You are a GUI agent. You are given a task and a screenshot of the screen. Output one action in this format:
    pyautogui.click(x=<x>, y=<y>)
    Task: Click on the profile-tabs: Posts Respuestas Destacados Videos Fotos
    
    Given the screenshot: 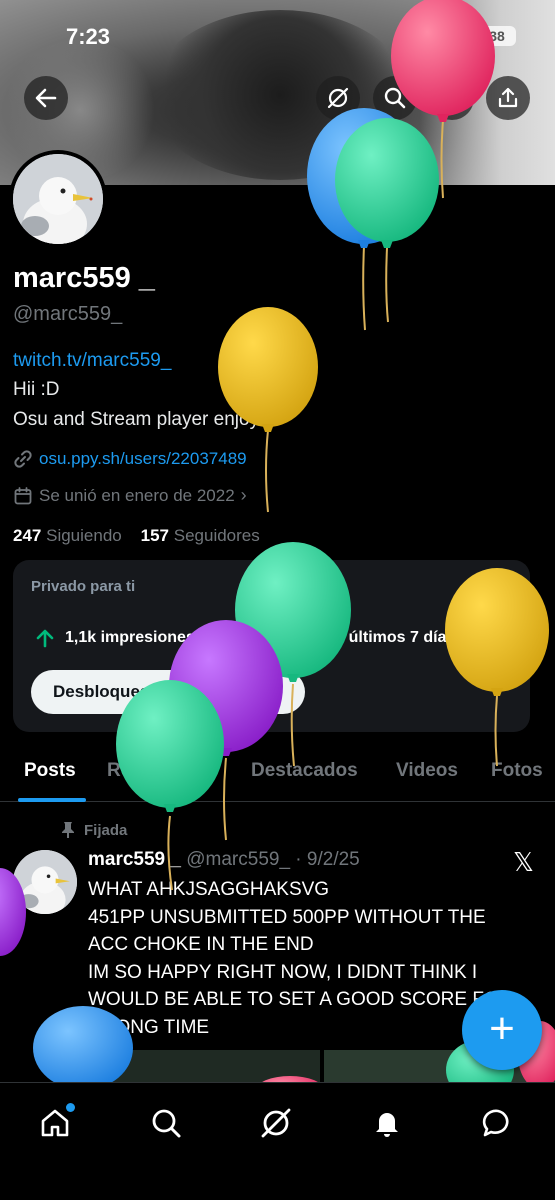 What is the action you would take?
    pyautogui.click(x=277, y=776)
    